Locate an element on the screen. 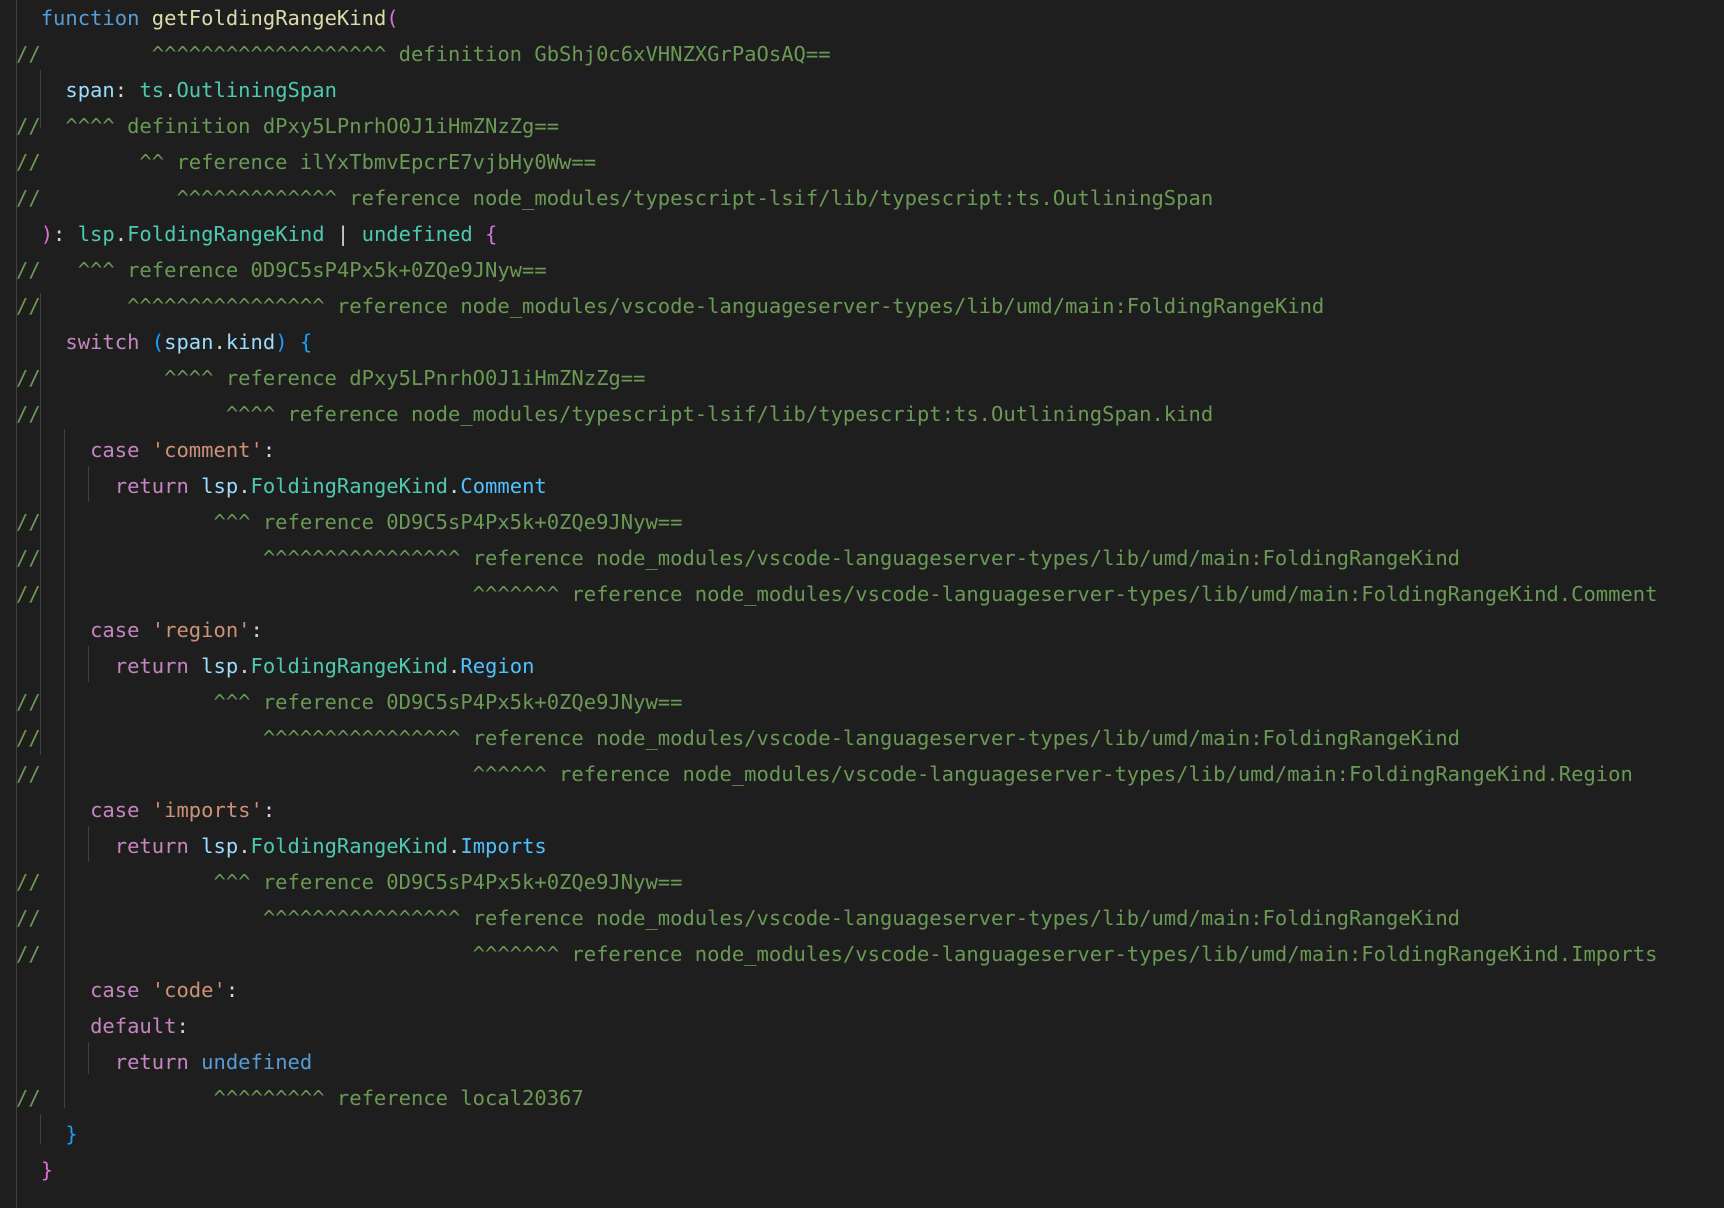 The height and width of the screenshot is (1208, 1724). brk1-token: } is located at coordinates (47, 1170).